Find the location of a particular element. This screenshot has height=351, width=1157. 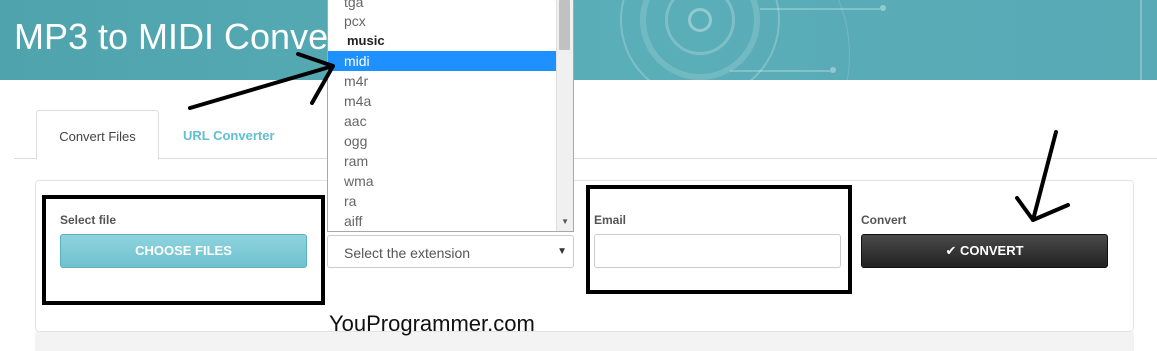

arrow-to-convert-icon is located at coordinates (1042, 176).